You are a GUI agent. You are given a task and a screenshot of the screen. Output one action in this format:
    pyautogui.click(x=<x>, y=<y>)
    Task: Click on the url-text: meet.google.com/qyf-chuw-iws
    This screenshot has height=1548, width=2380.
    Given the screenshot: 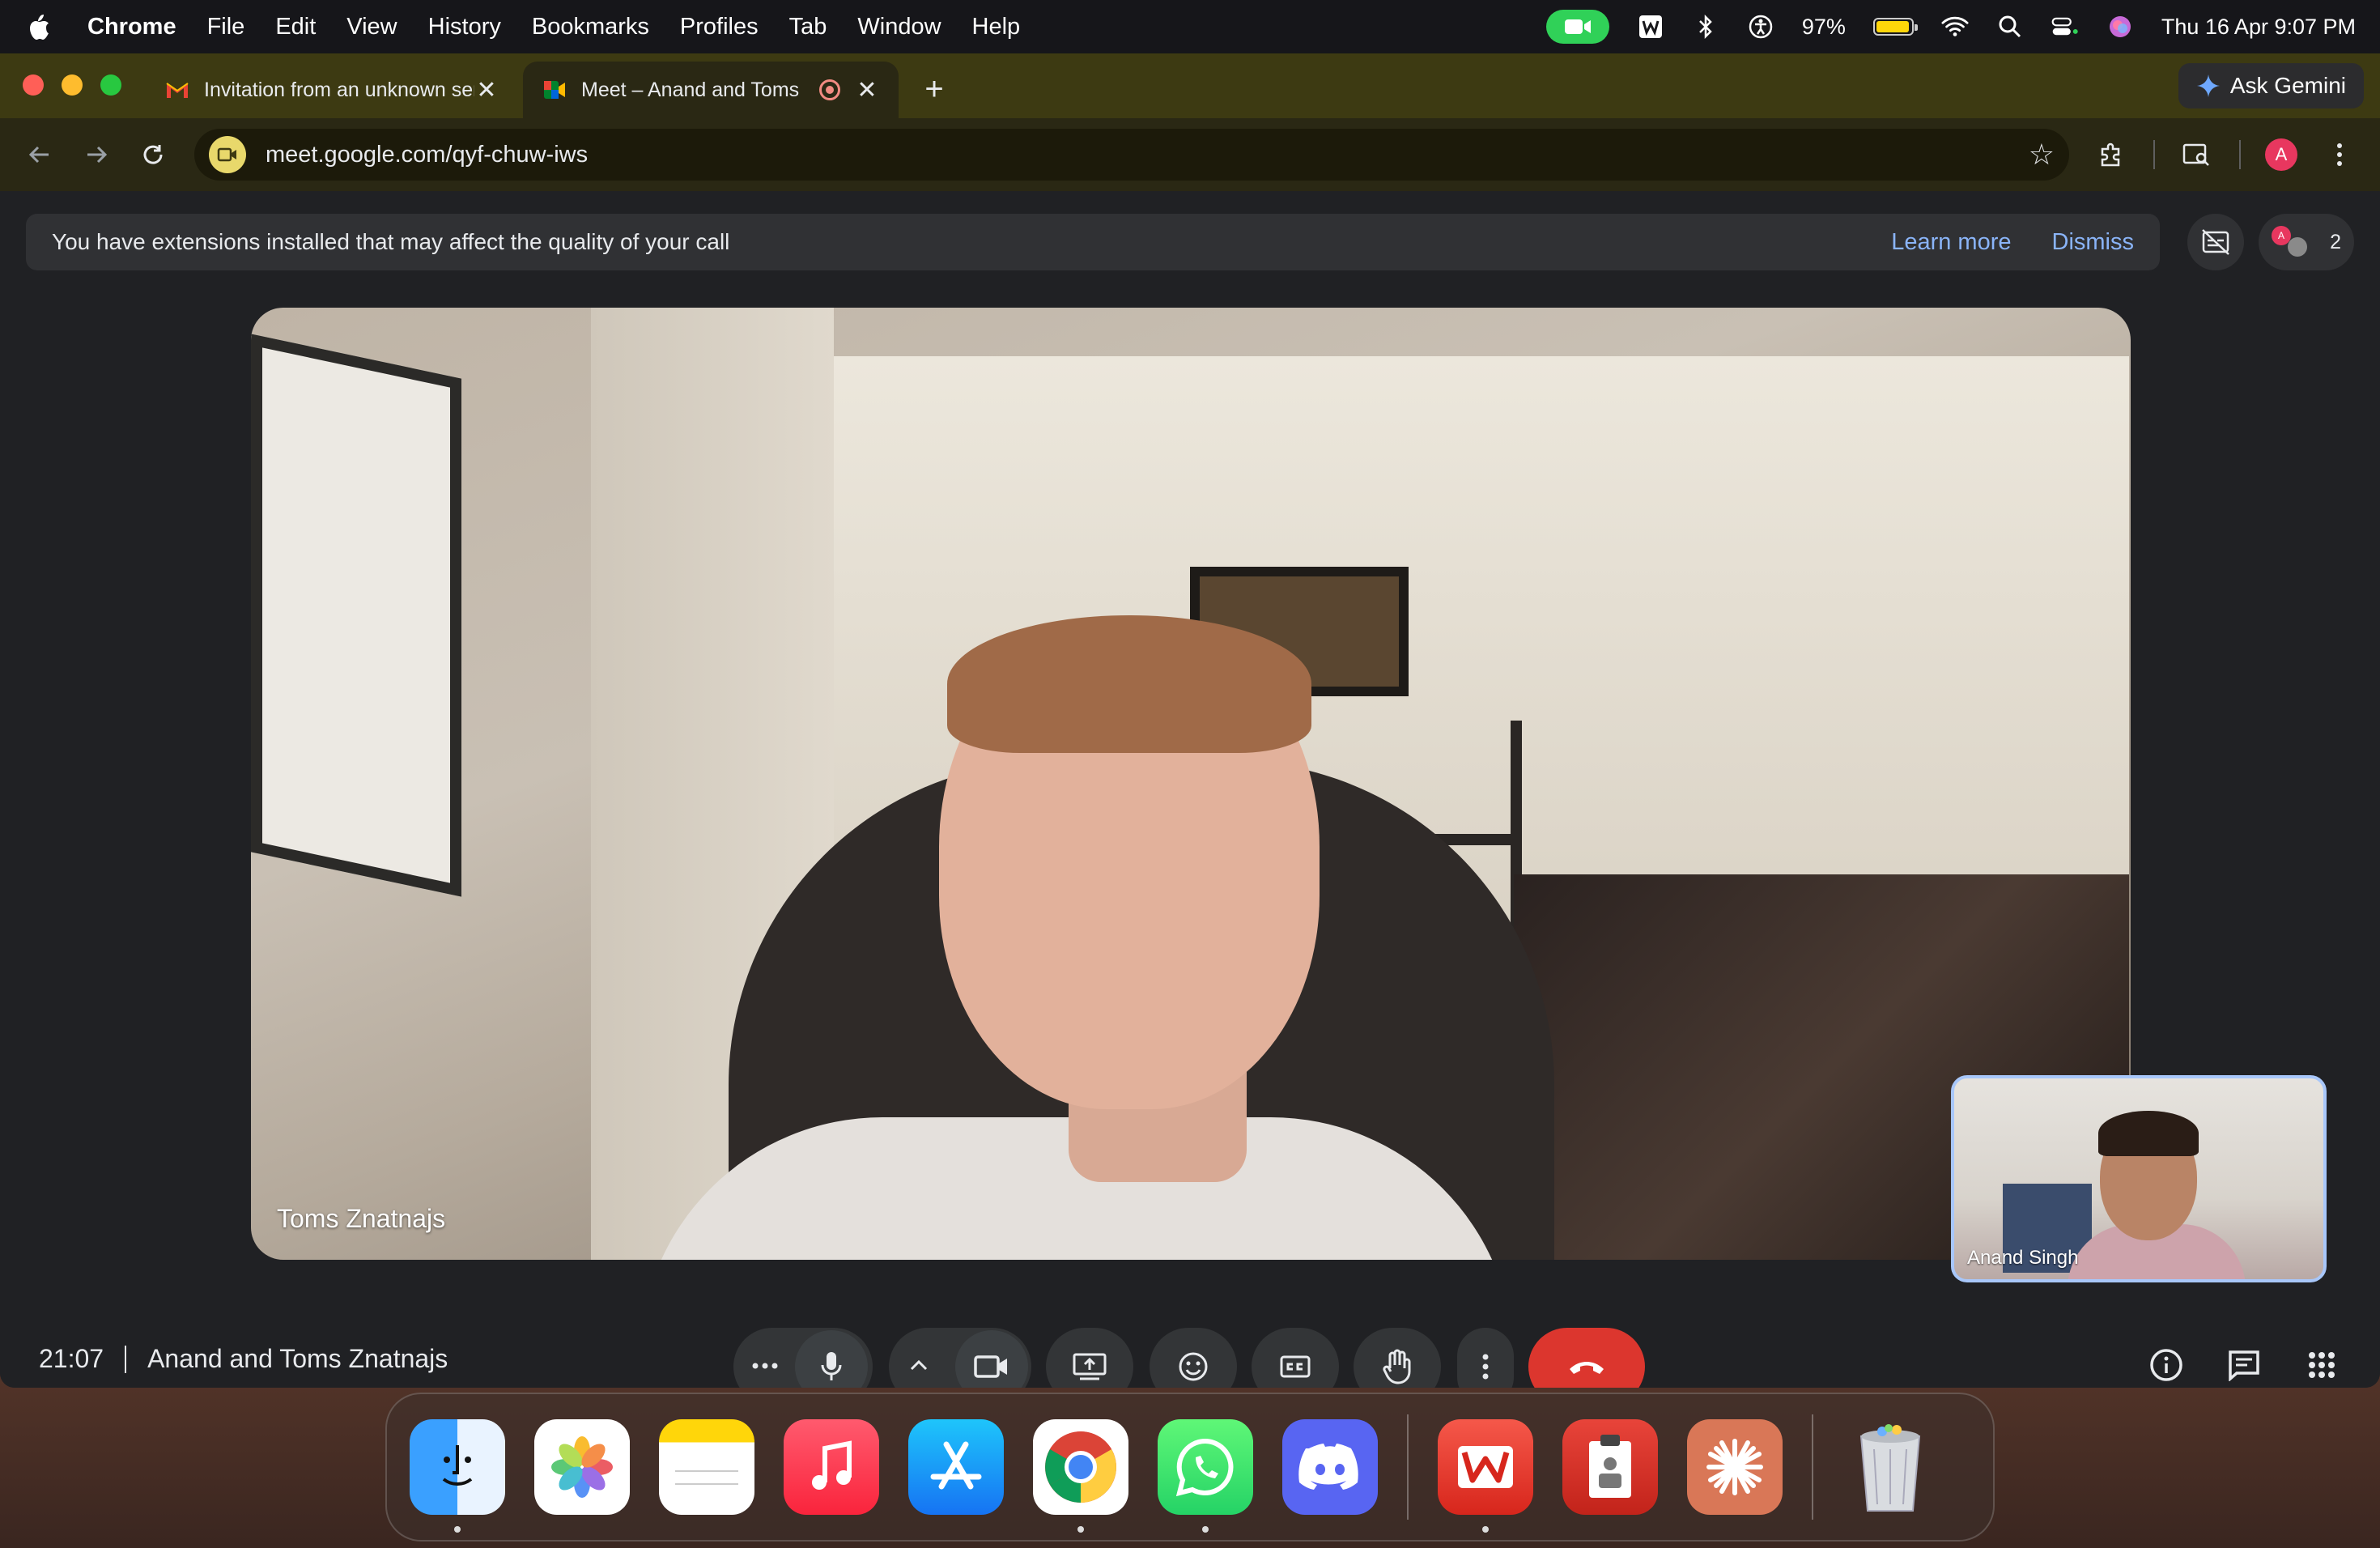 What is the action you would take?
    pyautogui.click(x=1147, y=155)
    